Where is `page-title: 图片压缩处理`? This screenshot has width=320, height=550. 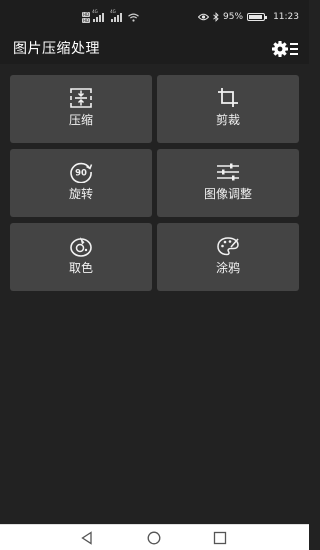 page-title: 图片压缩处理 is located at coordinates (56, 49).